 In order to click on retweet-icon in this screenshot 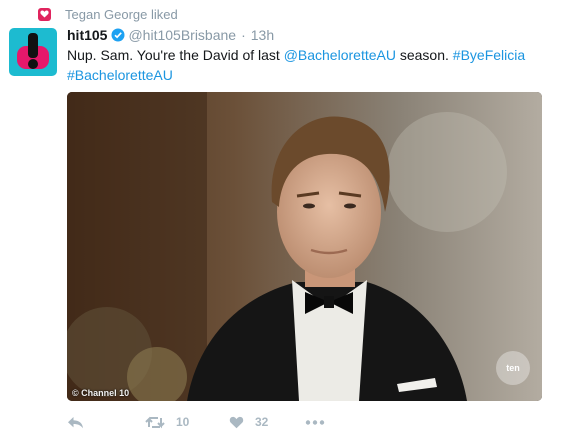, I will do `click(155, 422)`.